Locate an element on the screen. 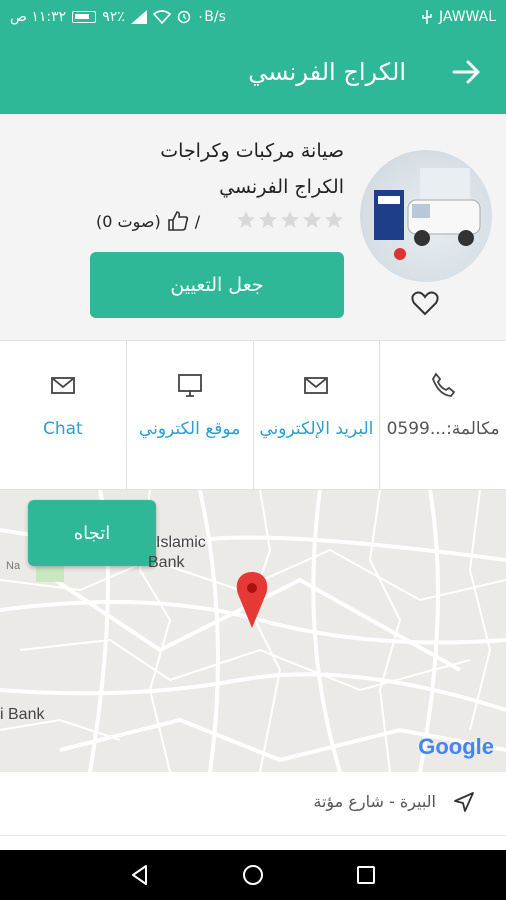 Image resolution: width=506 pixels, height=900 pixels. system-nav-bar is located at coordinates (253, 875).